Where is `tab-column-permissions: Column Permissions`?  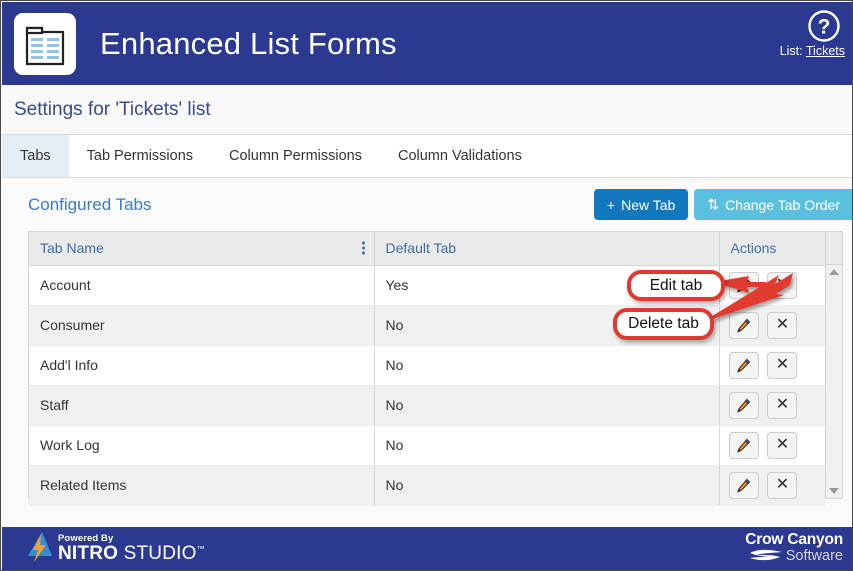
tab-column-permissions: Column Permissions is located at coordinates (295, 156).